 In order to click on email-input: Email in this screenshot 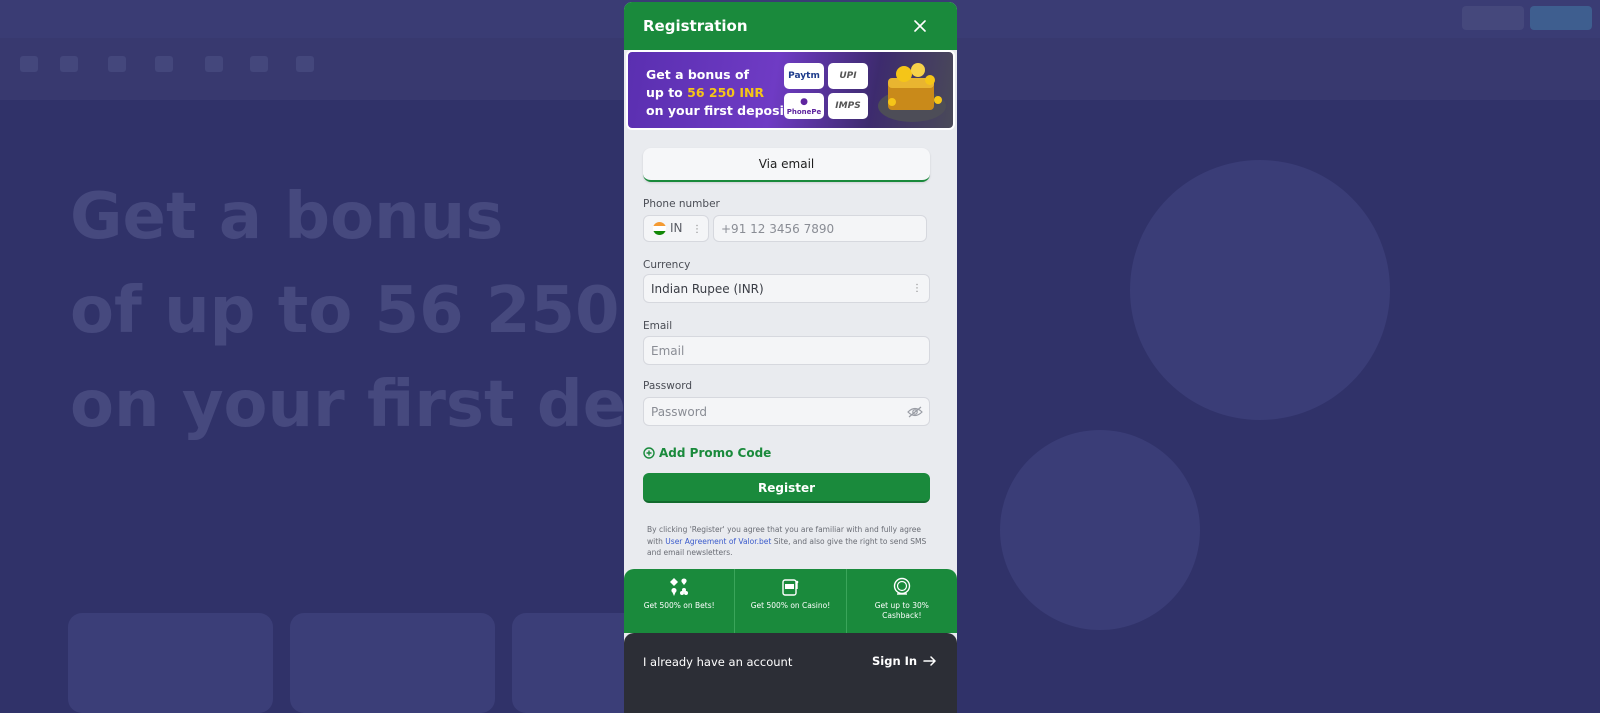, I will do `click(786, 350)`.